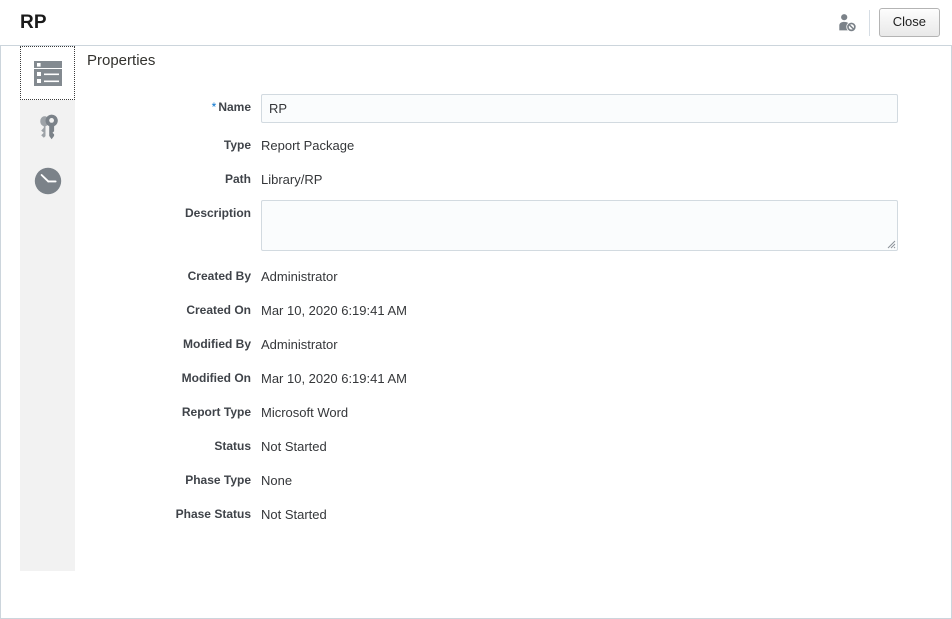 This screenshot has width=952, height=619. I want to click on value-created-by: Administrator, so click(299, 276).